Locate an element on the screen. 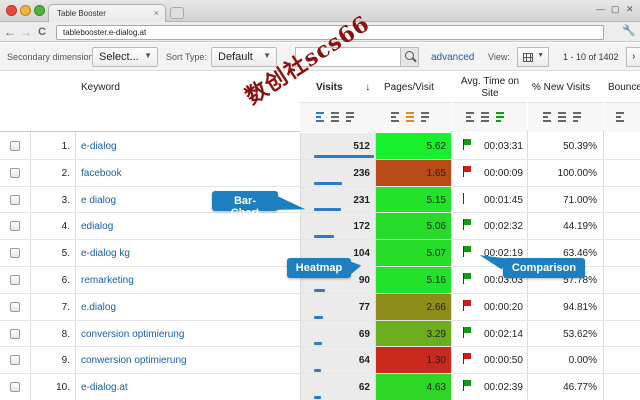 The image size is (640, 400). pages-visit-heat-cell: 5.62 is located at coordinates (413, 146).